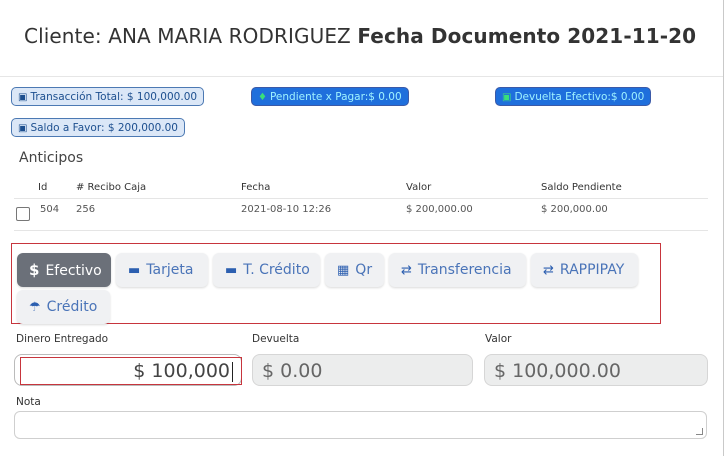 The image size is (727, 456). Describe the element at coordinates (362, 370) in the screenshot. I see `devuelta-field: $ 0.00` at that location.